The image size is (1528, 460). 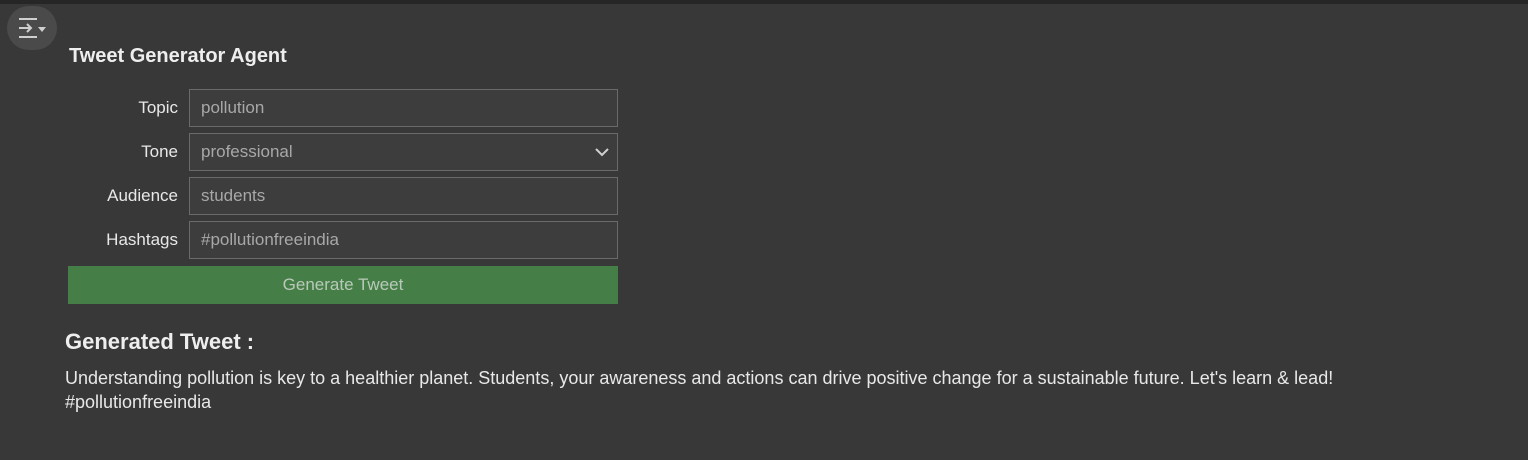 I want to click on toggle-panel-button, so click(x=32, y=28).